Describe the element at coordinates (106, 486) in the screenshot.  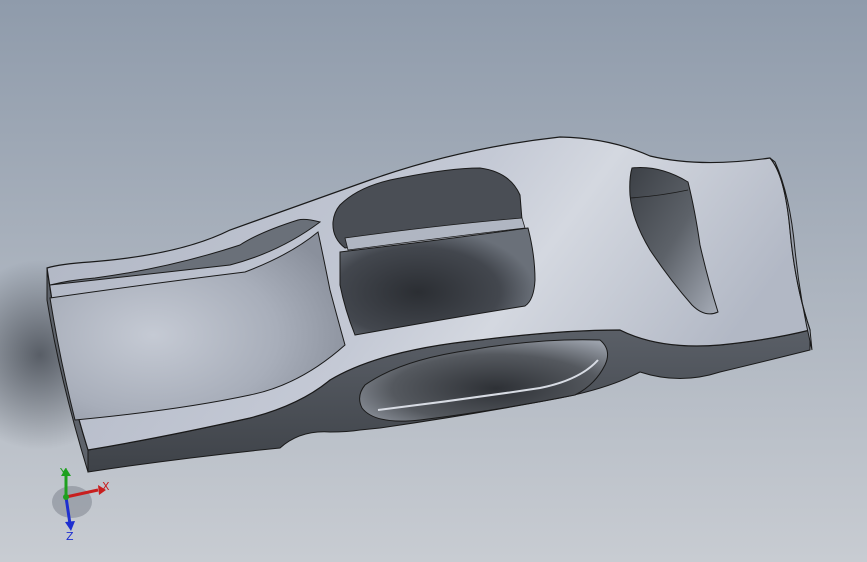
I see `triad-x-label: X` at that location.